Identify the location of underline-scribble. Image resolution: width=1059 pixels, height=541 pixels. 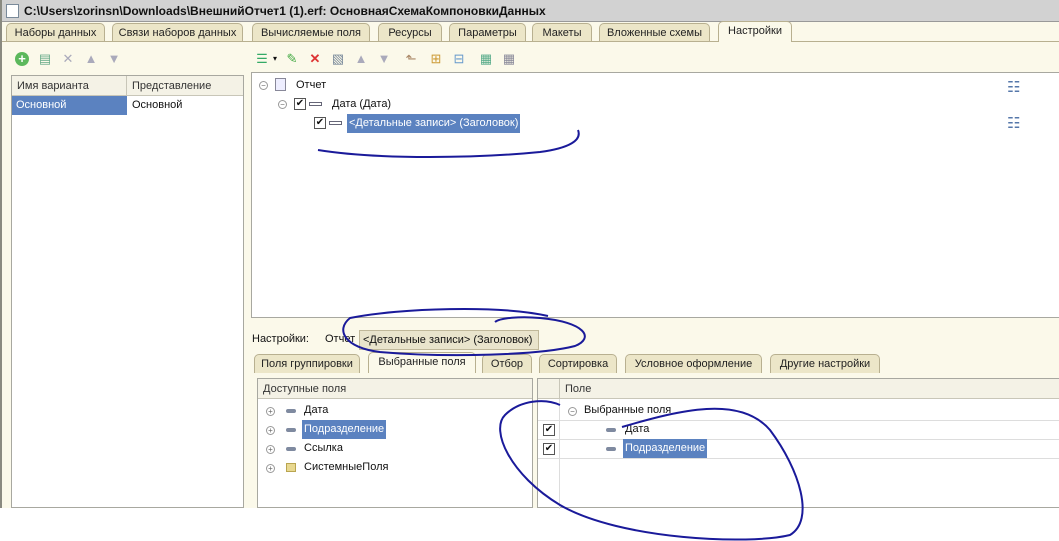
(448, 143).